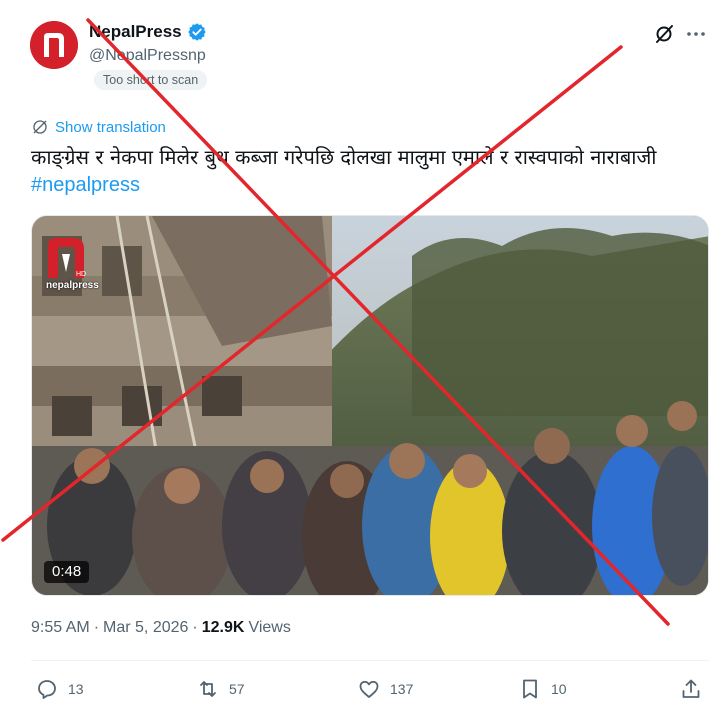 This screenshot has width=725, height=712. What do you see at coordinates (369, 689) in the screenshot?
I see `like-icon` at bounding box center [369, 689].